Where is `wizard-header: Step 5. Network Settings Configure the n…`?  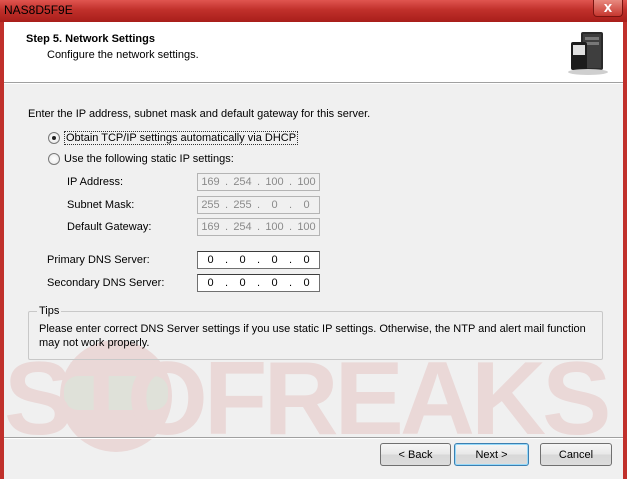
wizard-header: Step 5. Network Settings Configure the n… is located at coordinates (313, 52).